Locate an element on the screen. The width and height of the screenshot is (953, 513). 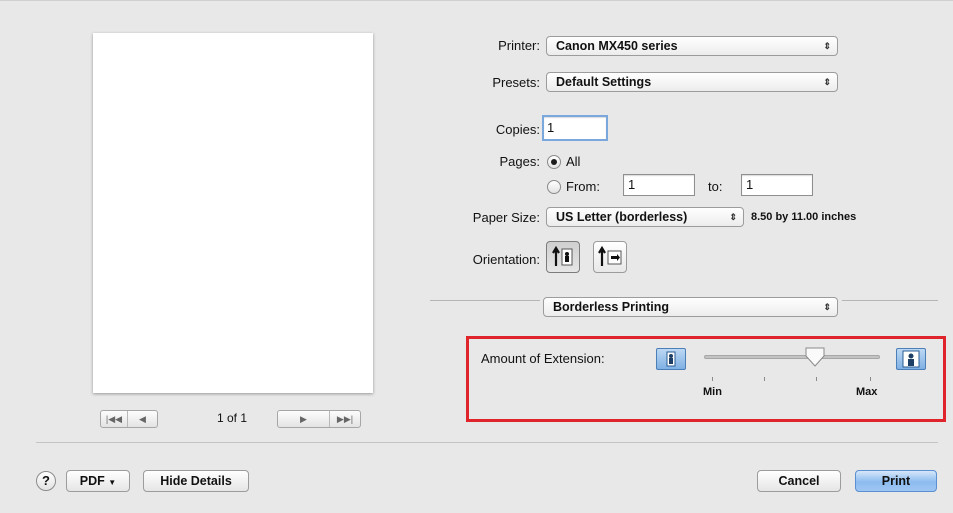
extension-slider-track is located at coordinates (792, 357).